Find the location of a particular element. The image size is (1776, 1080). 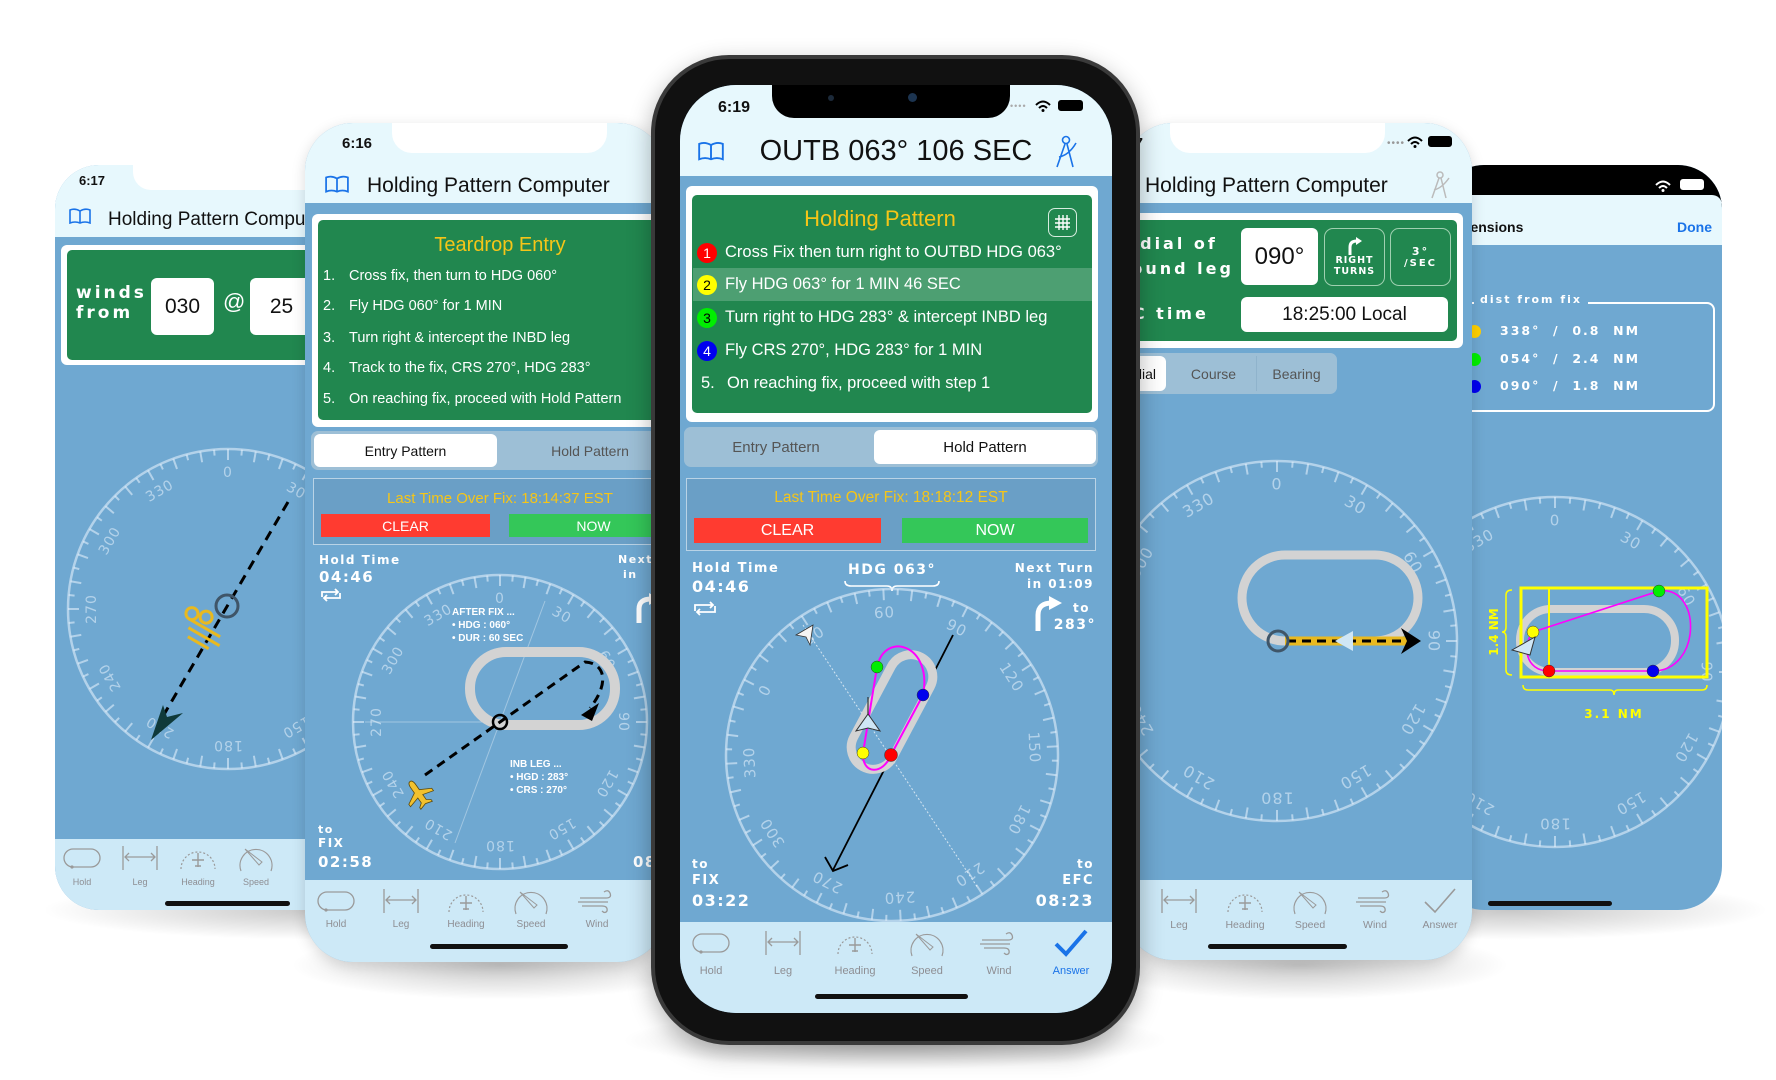

red-point is located at coordinates (1549, 671).